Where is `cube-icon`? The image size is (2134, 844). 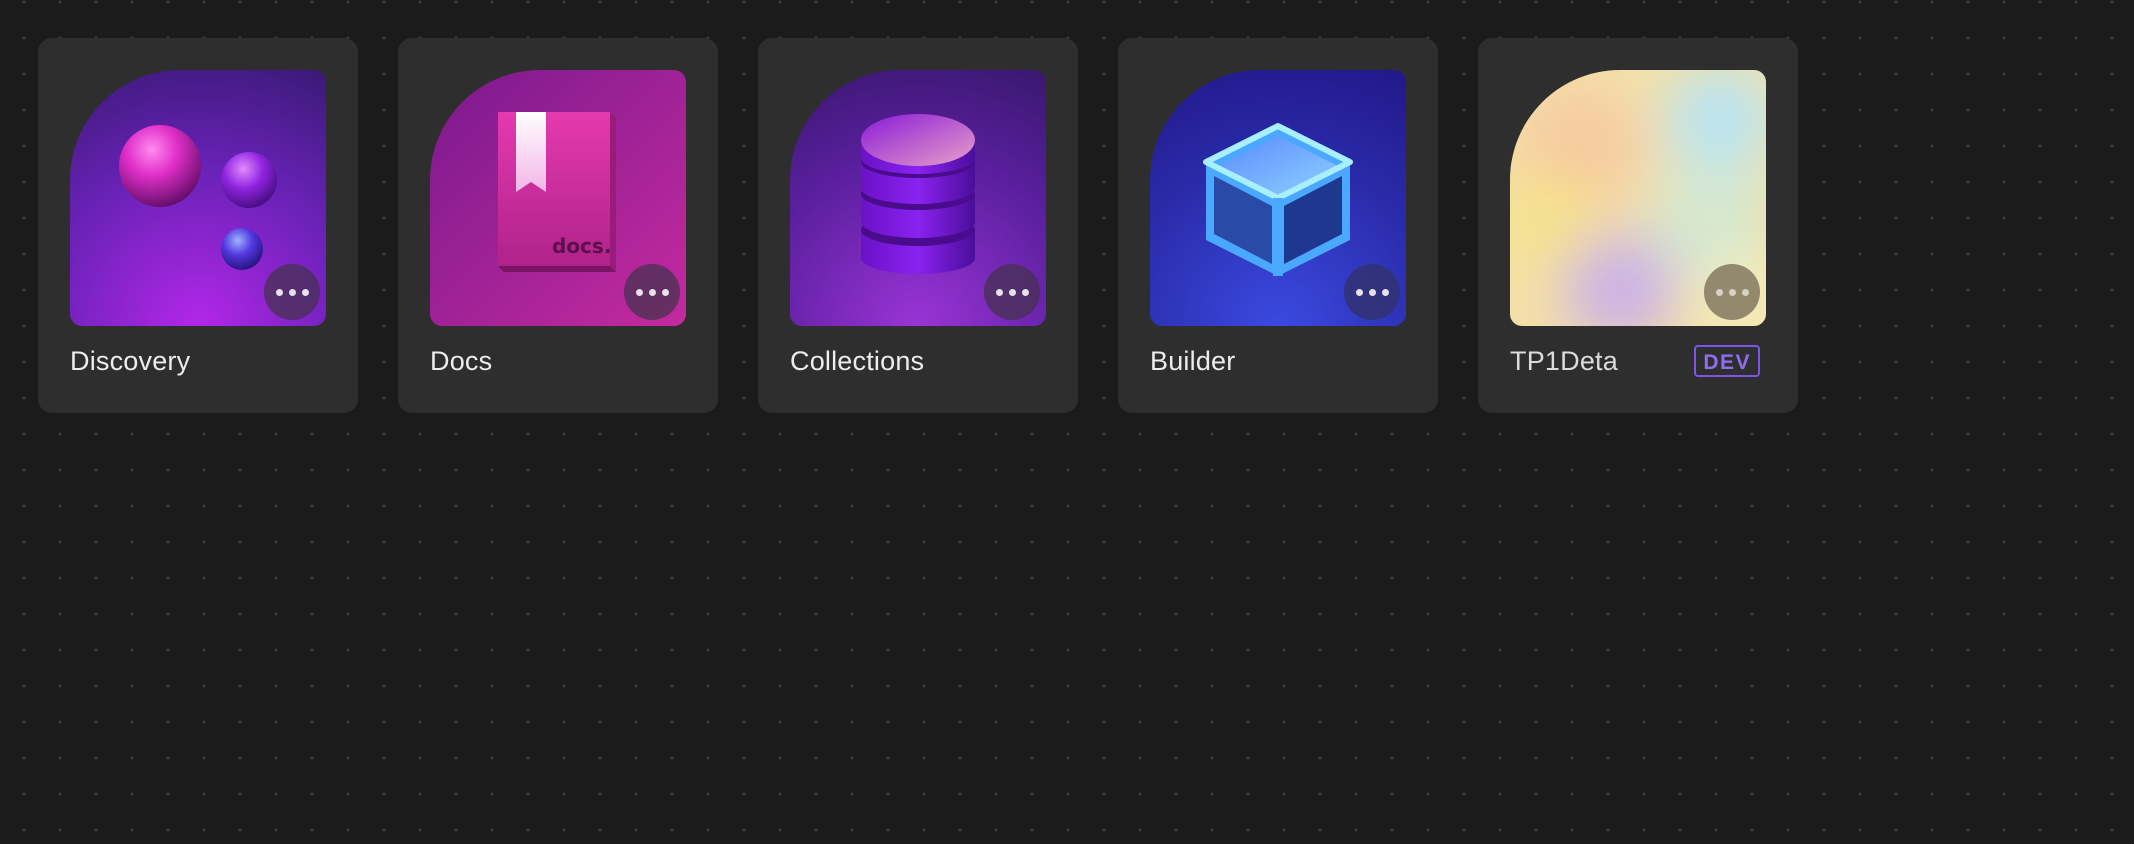 cube-icon is located at coordinates (1278, 198).